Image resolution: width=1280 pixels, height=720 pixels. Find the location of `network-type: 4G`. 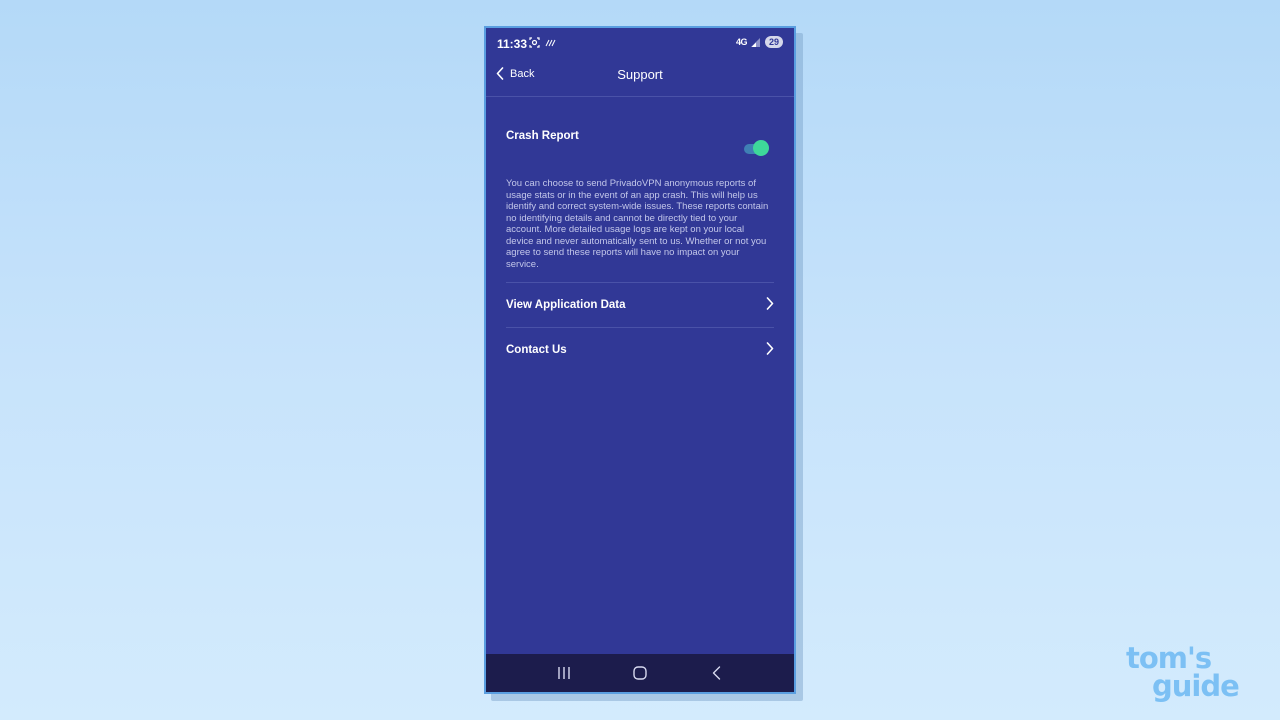

network-type: 4G is located at coordinates (741, 42).